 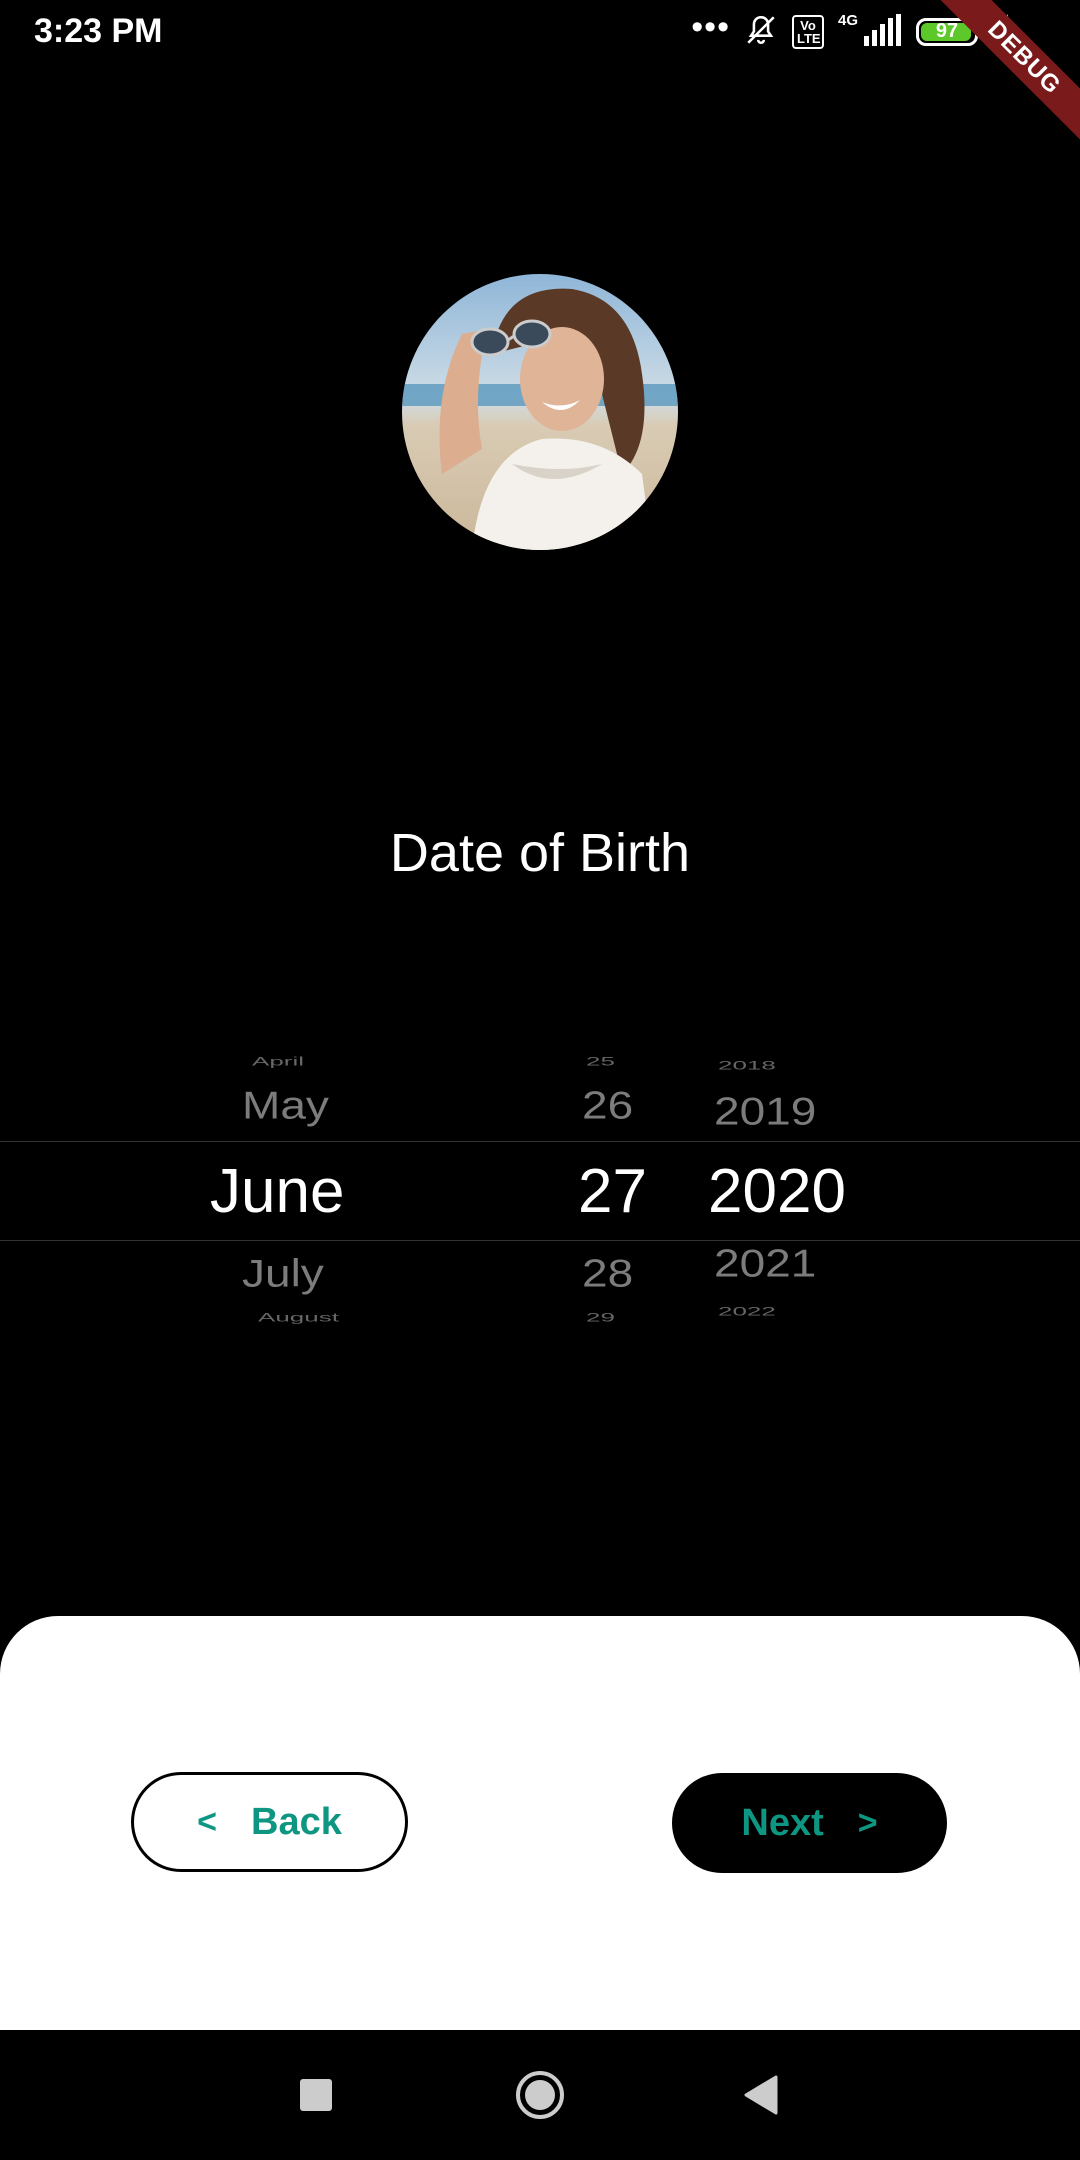 I want to click on navigation-bar, so click(x=540, y=2095).